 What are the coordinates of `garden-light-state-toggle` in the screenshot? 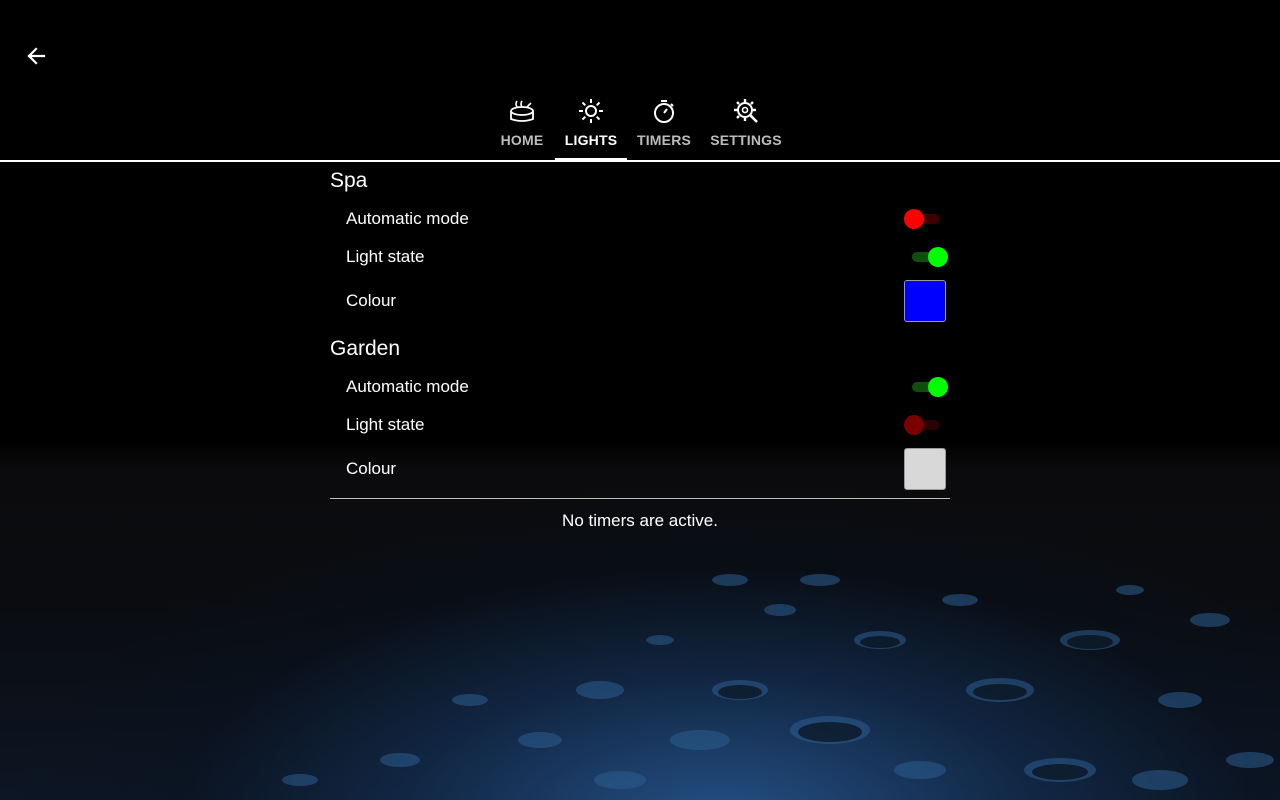 It's located at (926, 425).